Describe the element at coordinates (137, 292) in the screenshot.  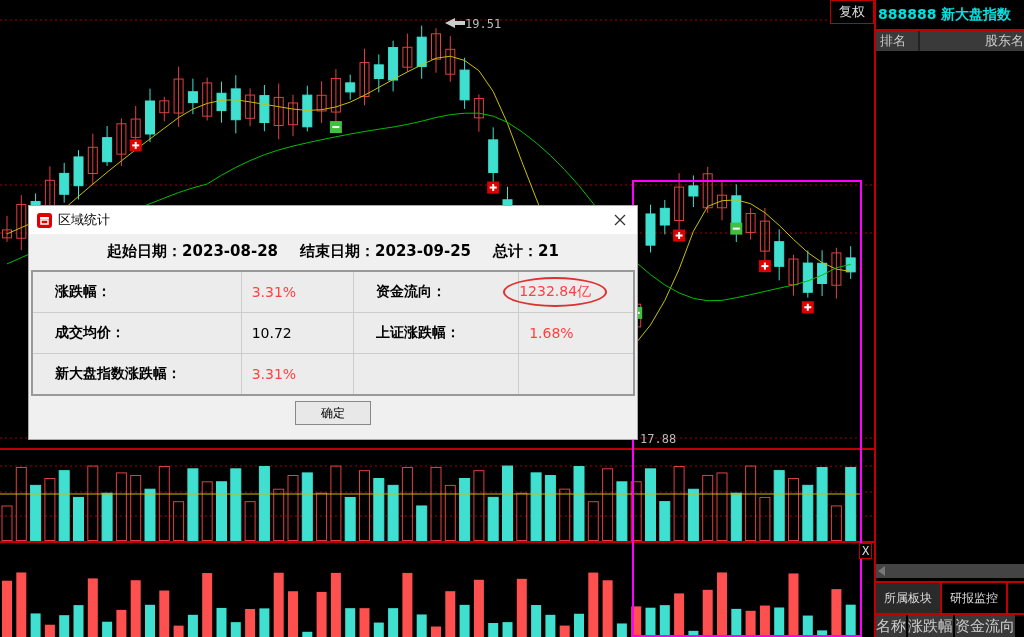
I see `stat-label: 涨跌幅：` at that location.